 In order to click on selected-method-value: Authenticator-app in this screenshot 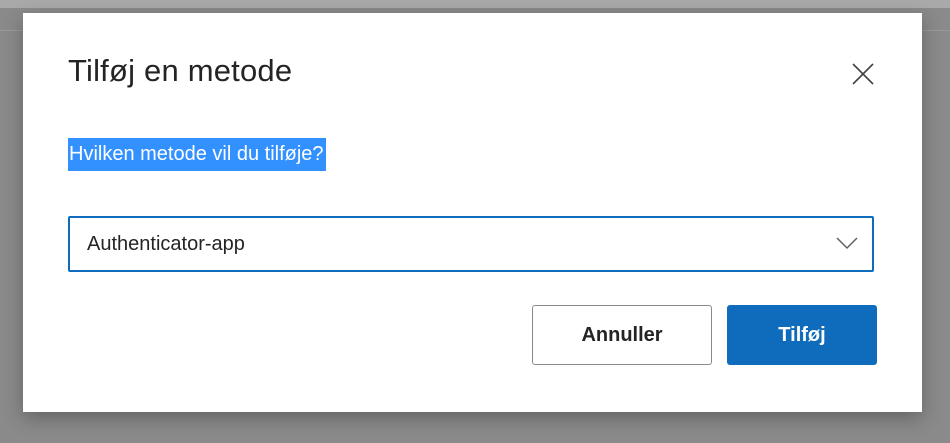, I will do `click(166, 244)`.